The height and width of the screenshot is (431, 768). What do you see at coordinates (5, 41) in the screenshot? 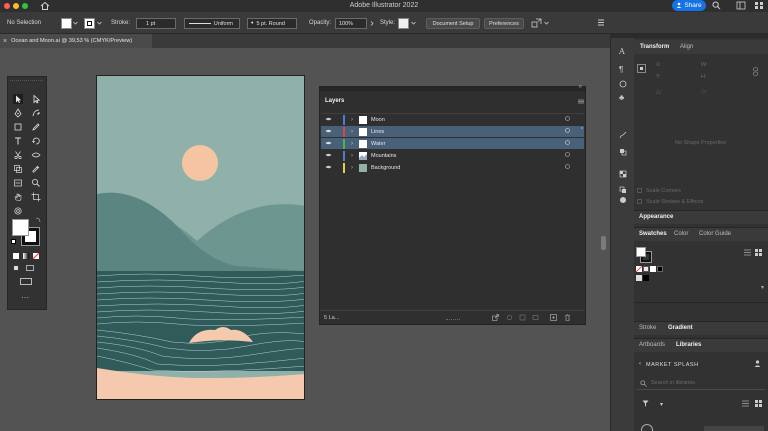
I see `close-tab-icon: ×` at bounding box center [5, 41].